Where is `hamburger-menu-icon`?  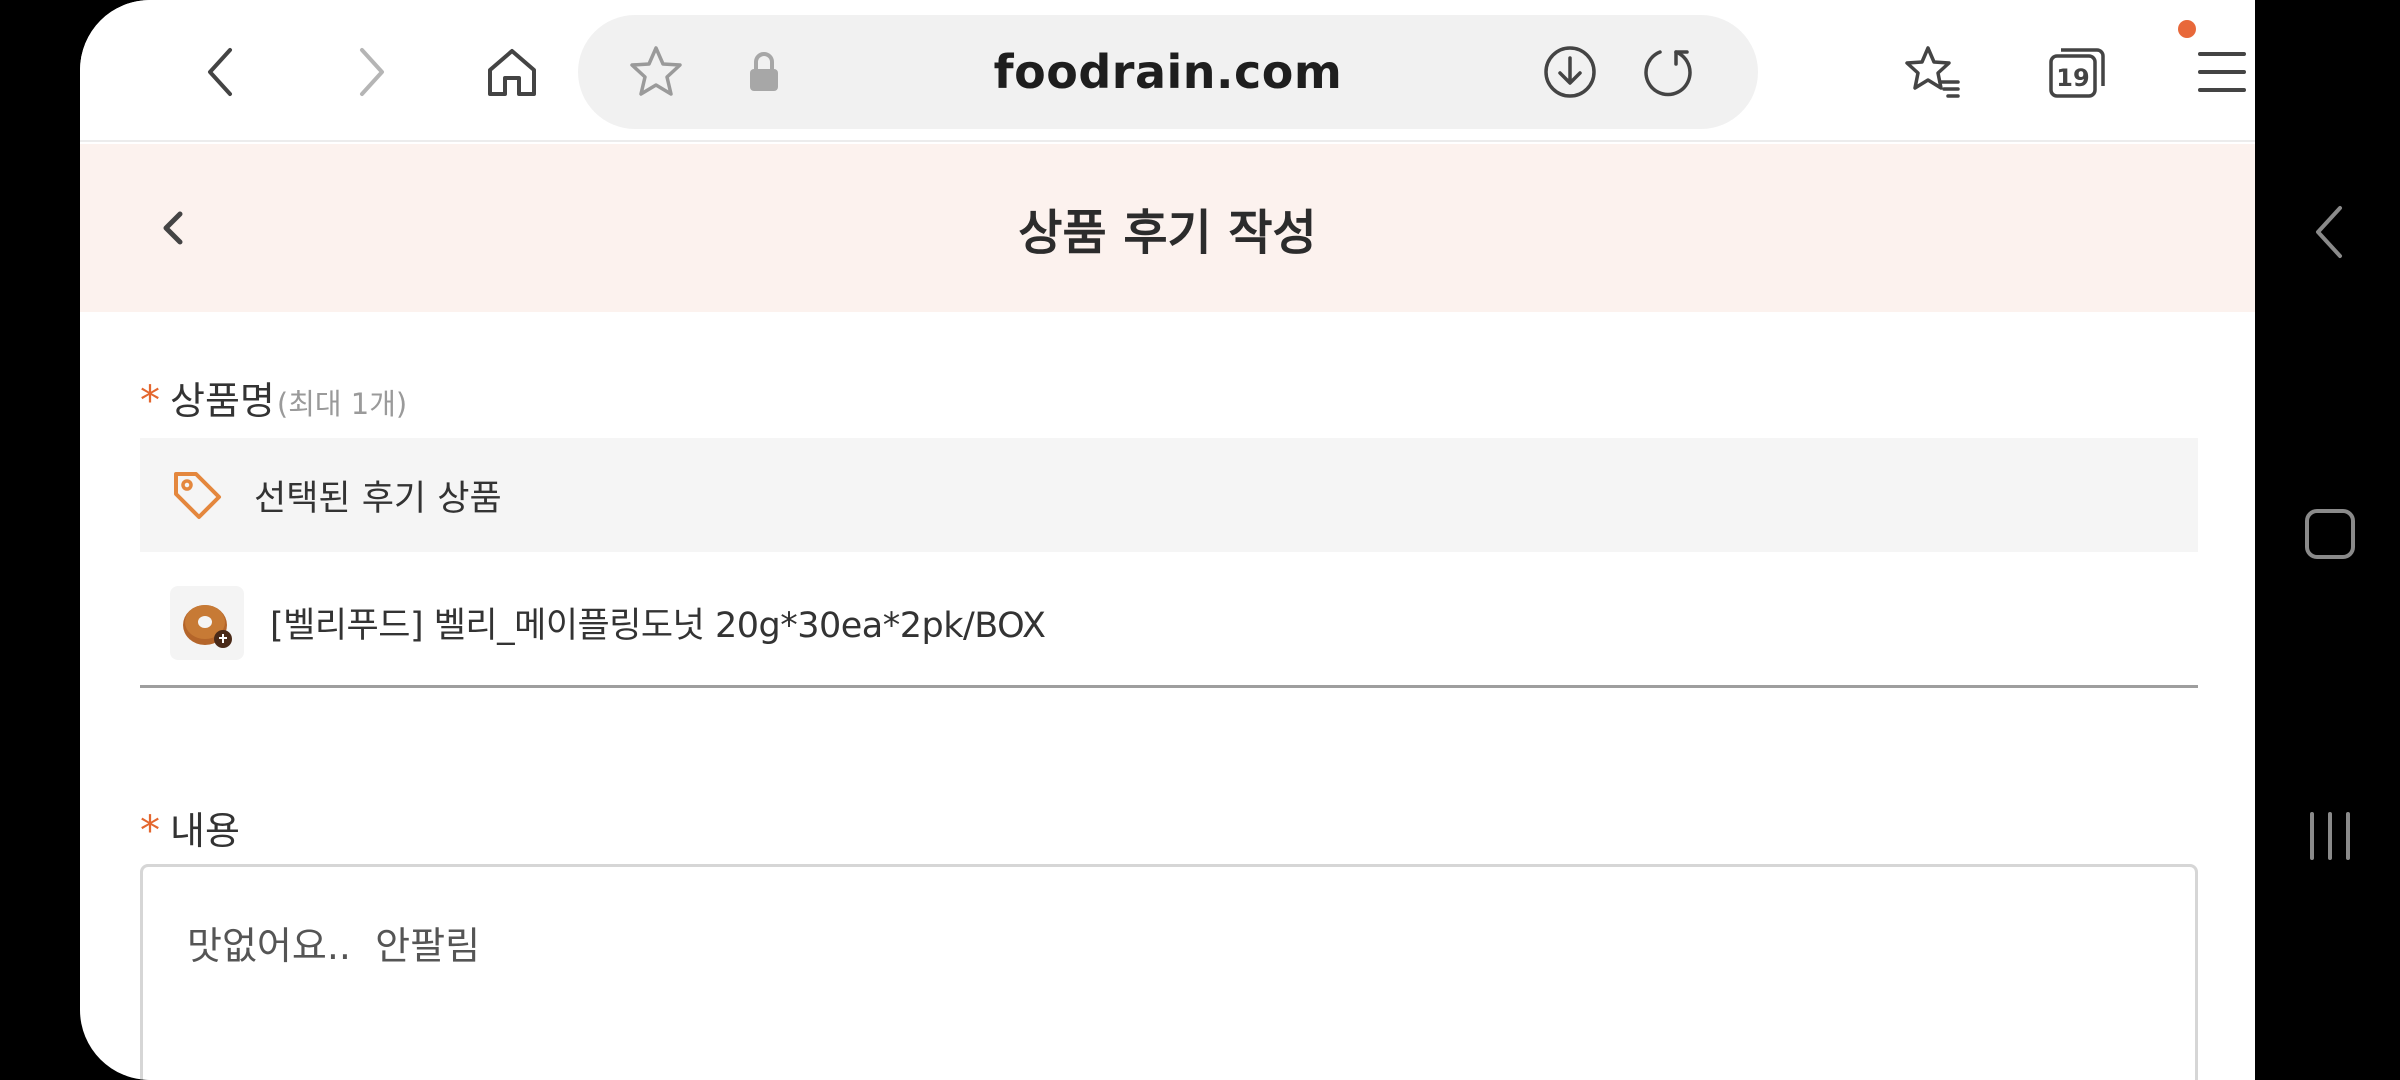 hamburger-menu-icon is located at coordinates (2222, 72).